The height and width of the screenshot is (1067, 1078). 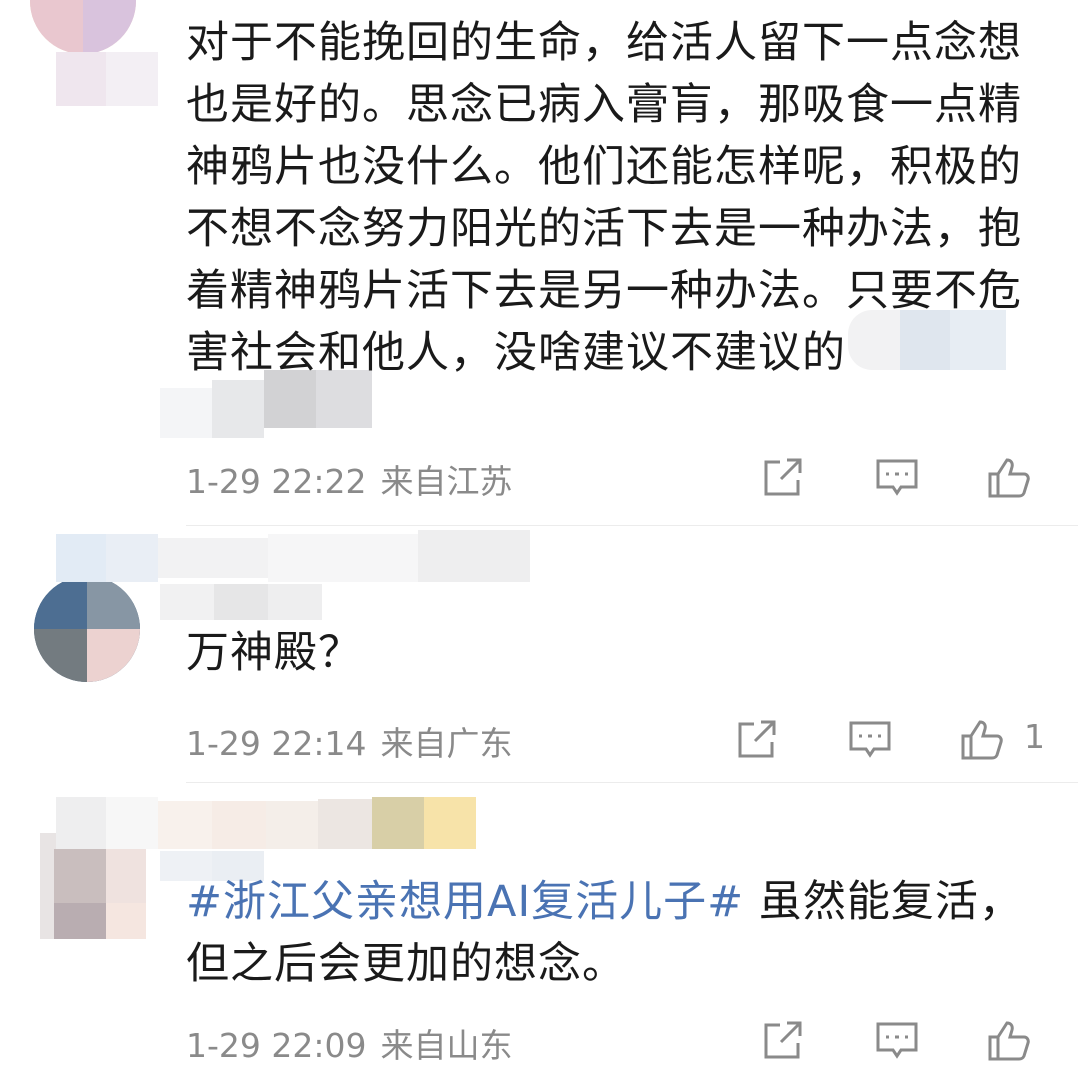 I want to click on comment-location: 来自山东, so click(x=446, y=1045).